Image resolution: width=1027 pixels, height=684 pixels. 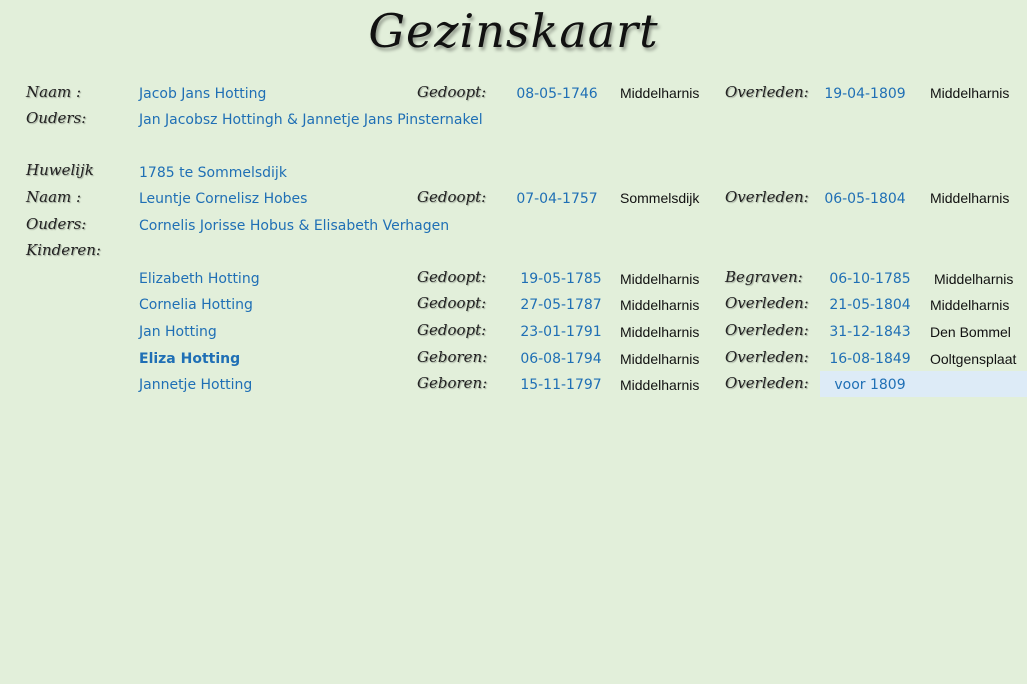 I want to click on label-ouders-husband: Ouders:, so click(x=56, y=118).